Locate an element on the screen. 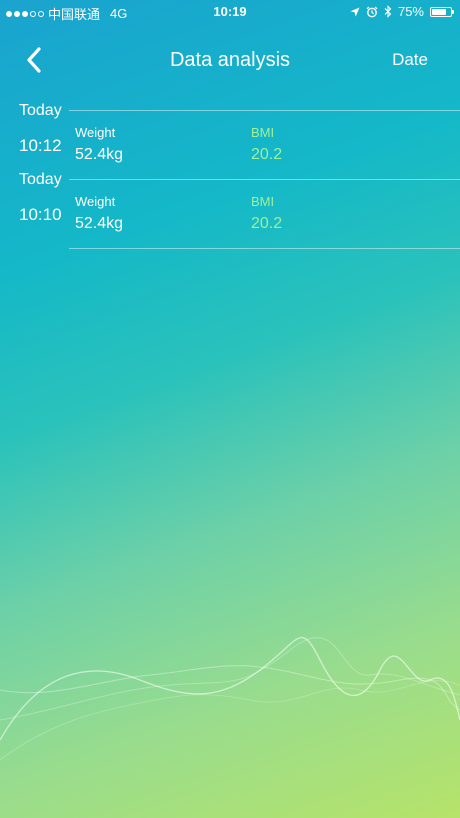 The width and height of the screenshot is (460, 818). record-item: Today 10:10 Weight 52.4kg BMI 20.2 is located at coordinates (230, 203).